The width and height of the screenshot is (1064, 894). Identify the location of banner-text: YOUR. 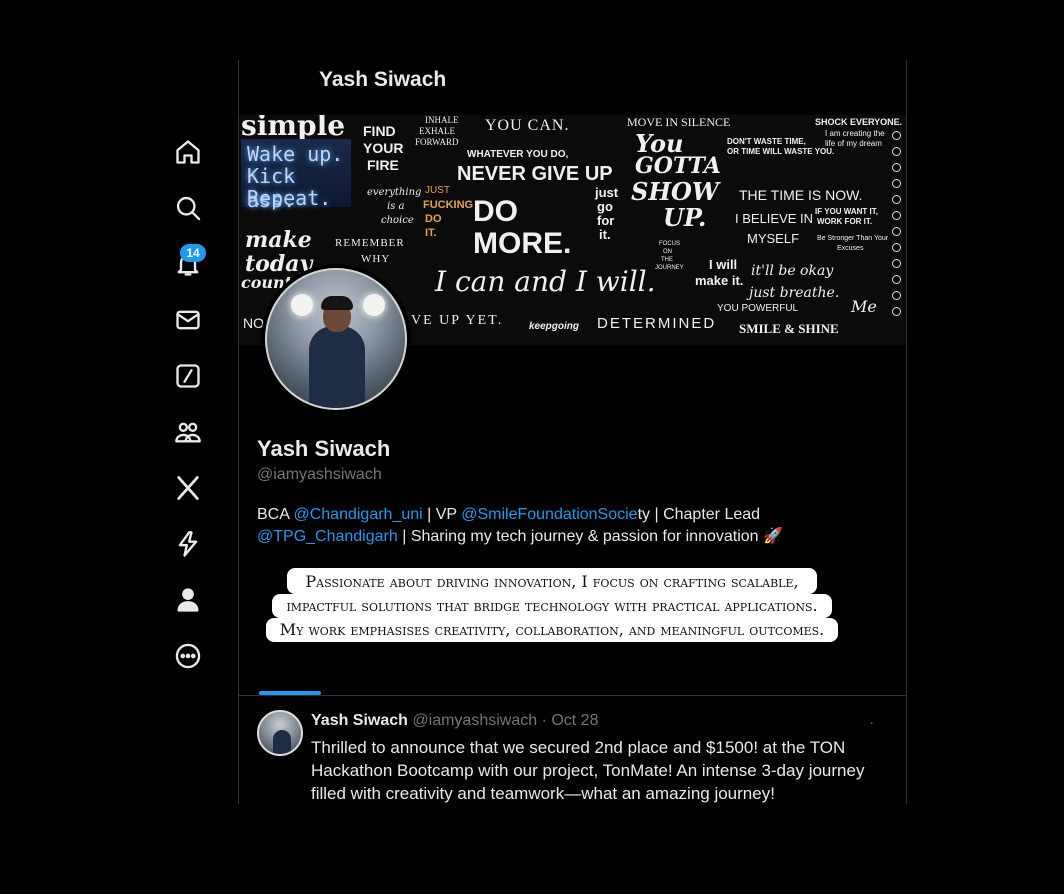
(383, 148).